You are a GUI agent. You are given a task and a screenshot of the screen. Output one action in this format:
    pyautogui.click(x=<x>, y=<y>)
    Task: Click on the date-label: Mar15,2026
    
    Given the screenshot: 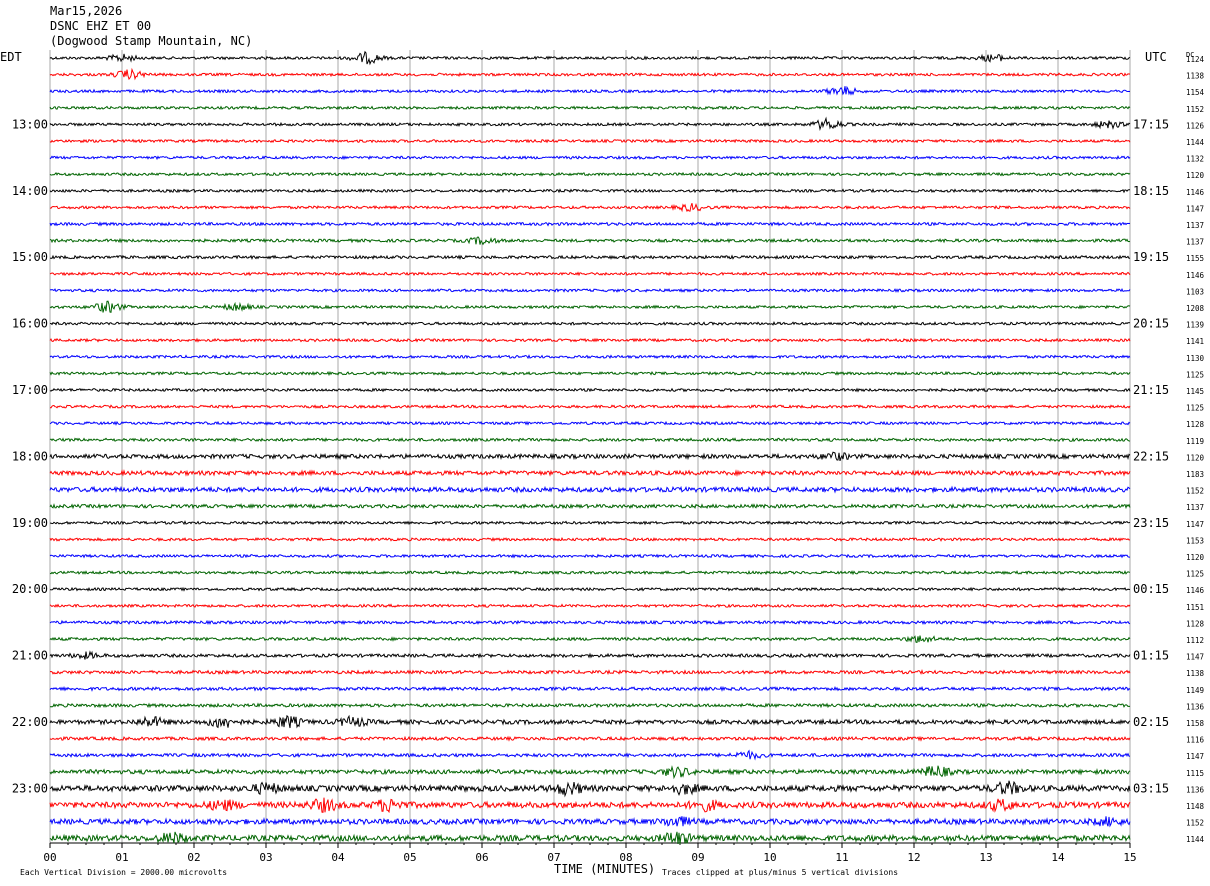 What is the action you would take?
    pyautogui.click(x=86, y=11)
    